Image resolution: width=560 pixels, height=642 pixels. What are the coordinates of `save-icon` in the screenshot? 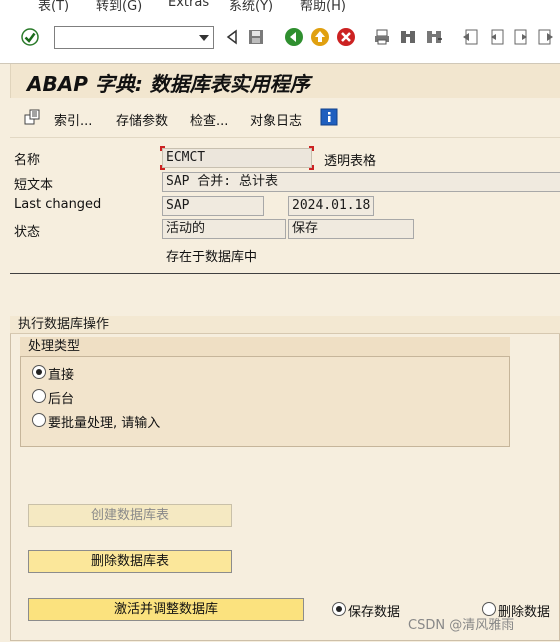 It's located at (256, 37).